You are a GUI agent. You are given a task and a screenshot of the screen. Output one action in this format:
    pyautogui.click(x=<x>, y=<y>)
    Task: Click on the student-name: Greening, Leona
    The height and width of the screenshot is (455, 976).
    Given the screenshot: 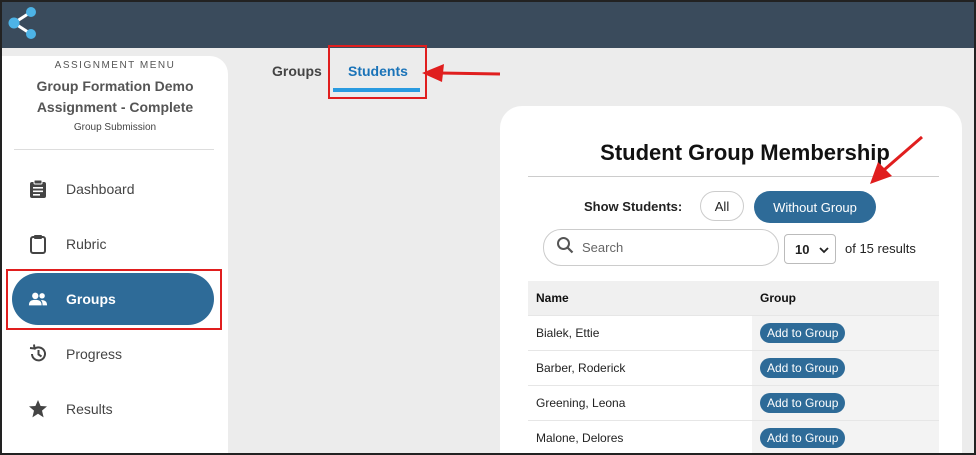 What is the action you would take?
    pyautogui.click(x=581, y=403)
    